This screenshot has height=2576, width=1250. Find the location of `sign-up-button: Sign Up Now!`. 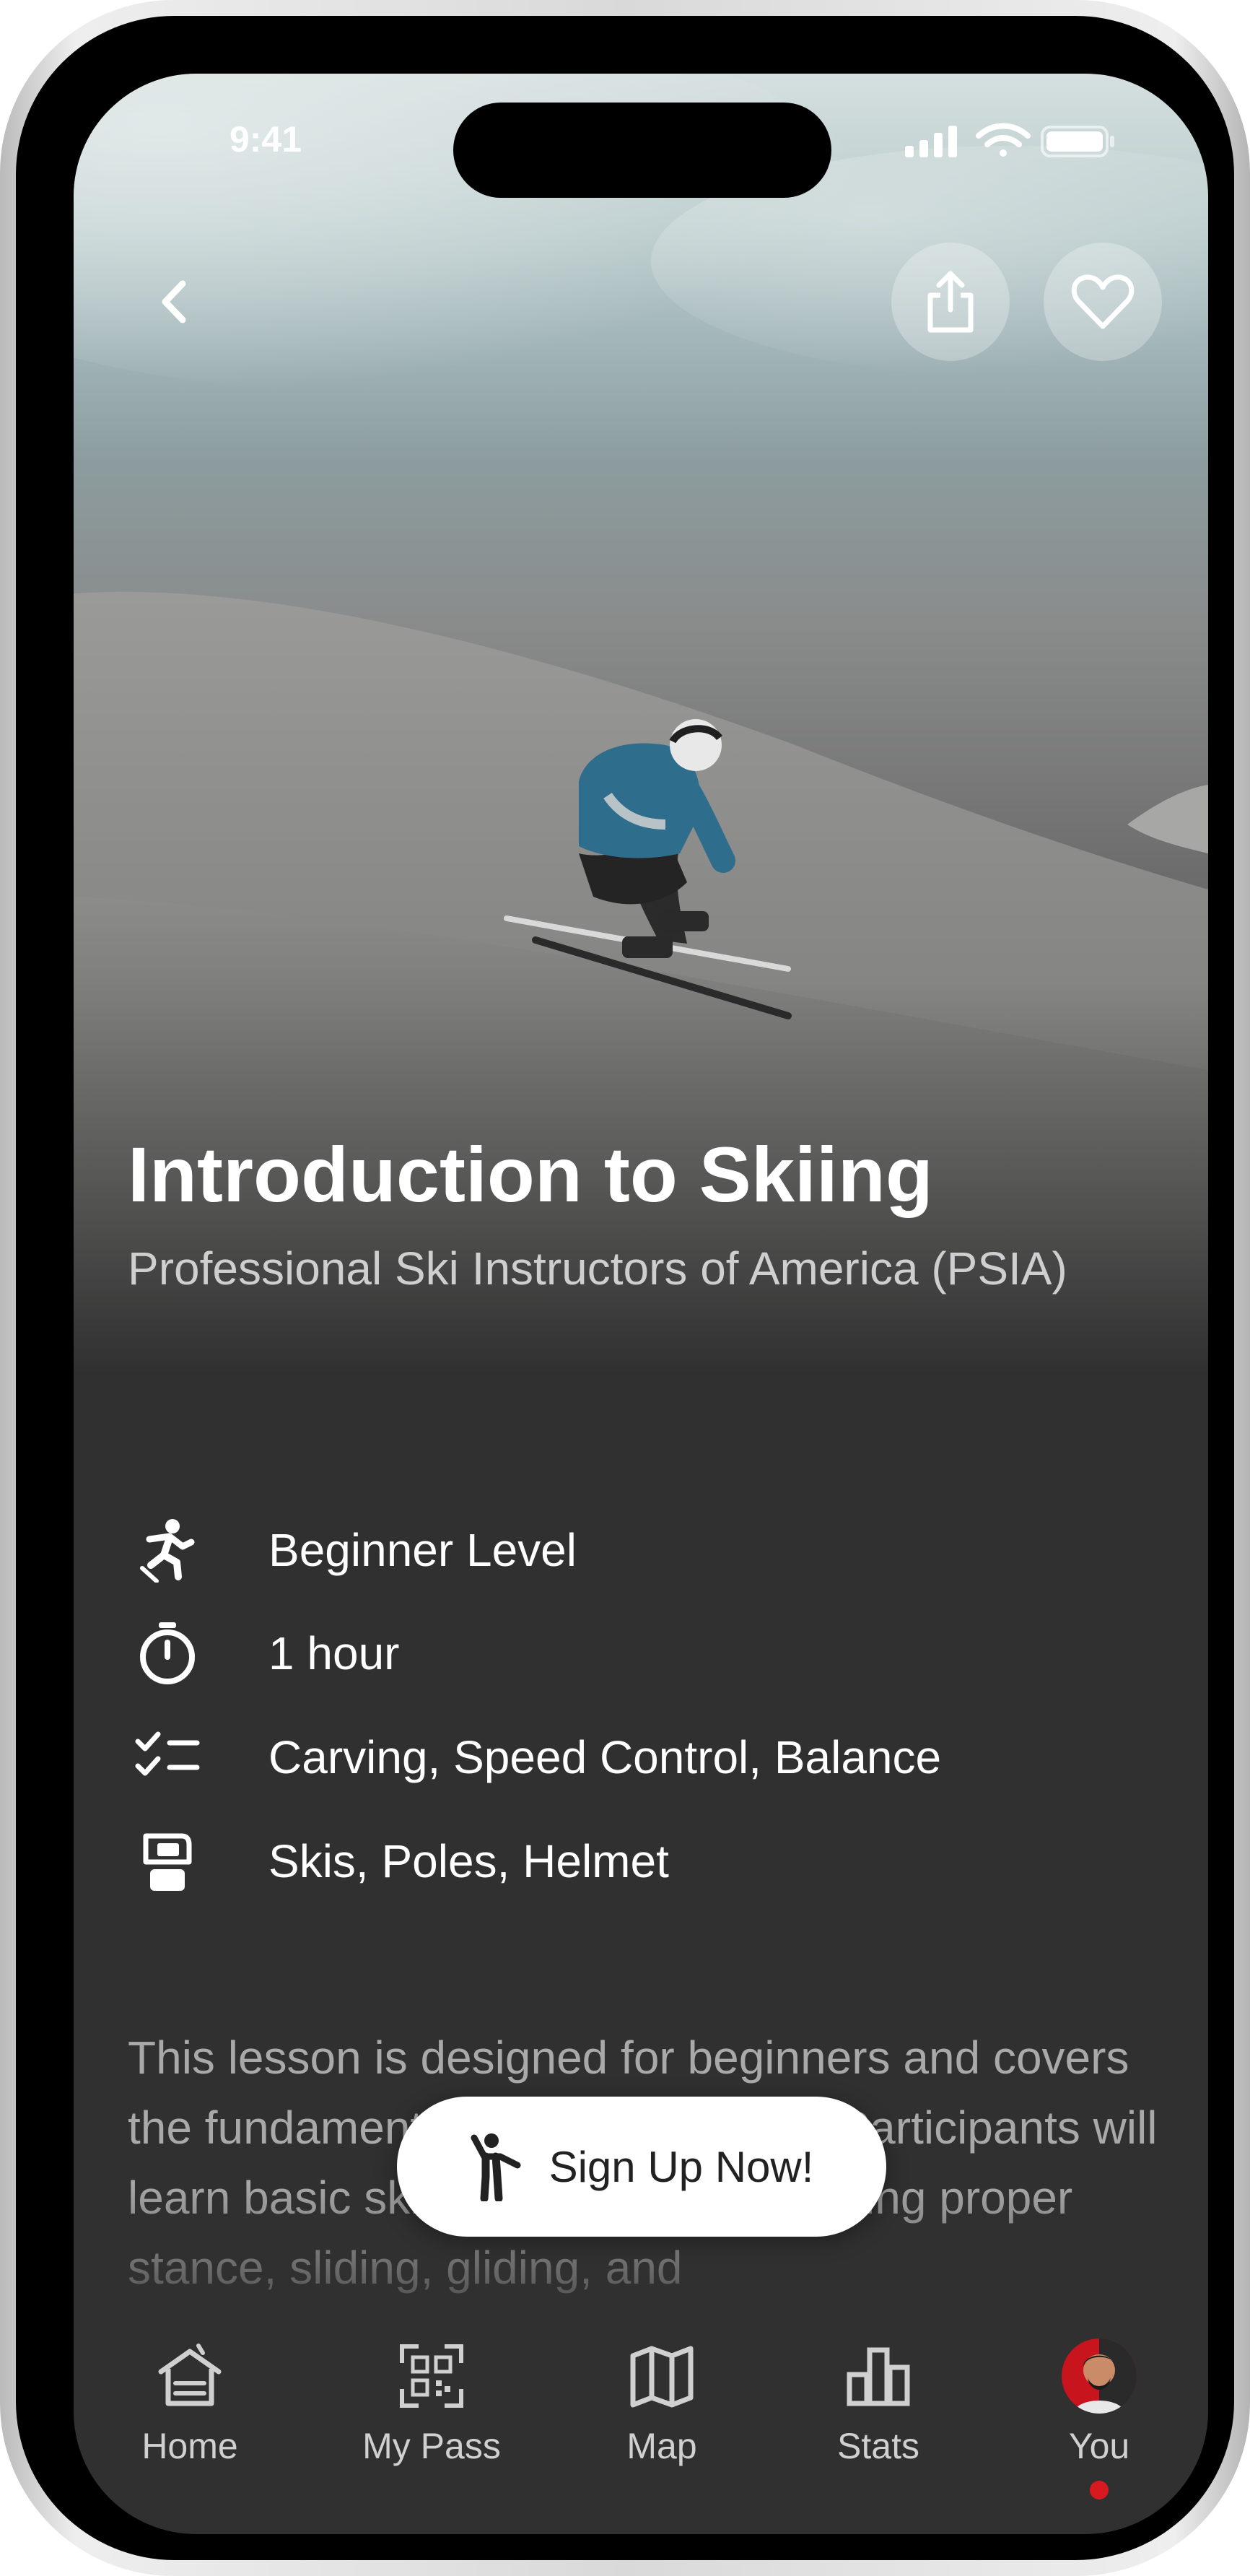

sign-up-button: Sign Up Now! is located at coordinates (641, 2167).